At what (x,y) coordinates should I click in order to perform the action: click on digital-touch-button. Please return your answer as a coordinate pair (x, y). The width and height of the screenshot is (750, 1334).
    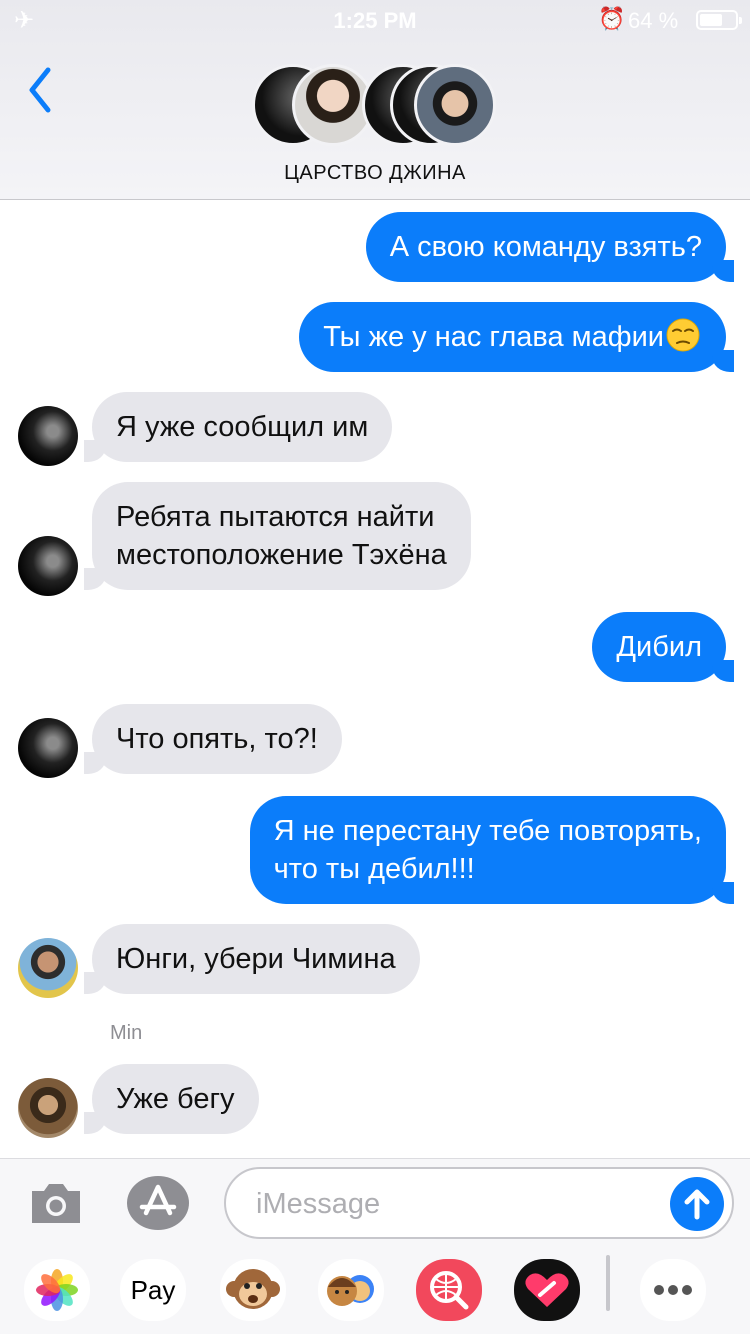
    Looking at the image, I should click on (547, 1290).